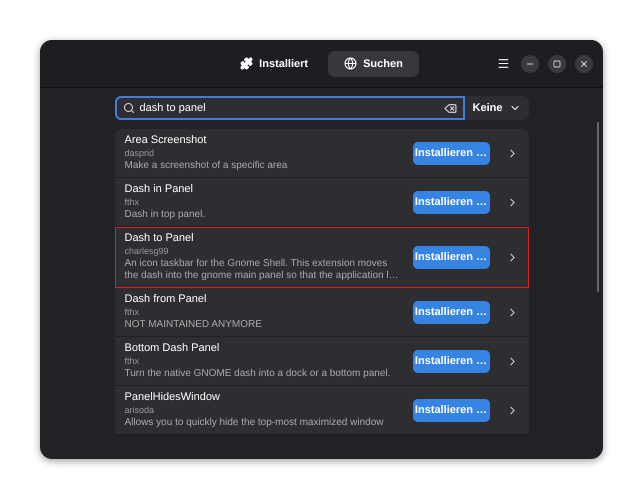 Image resolution: width=643 pixels, height=499 pixels. I want to click on clear-icon, so click(450, 108).